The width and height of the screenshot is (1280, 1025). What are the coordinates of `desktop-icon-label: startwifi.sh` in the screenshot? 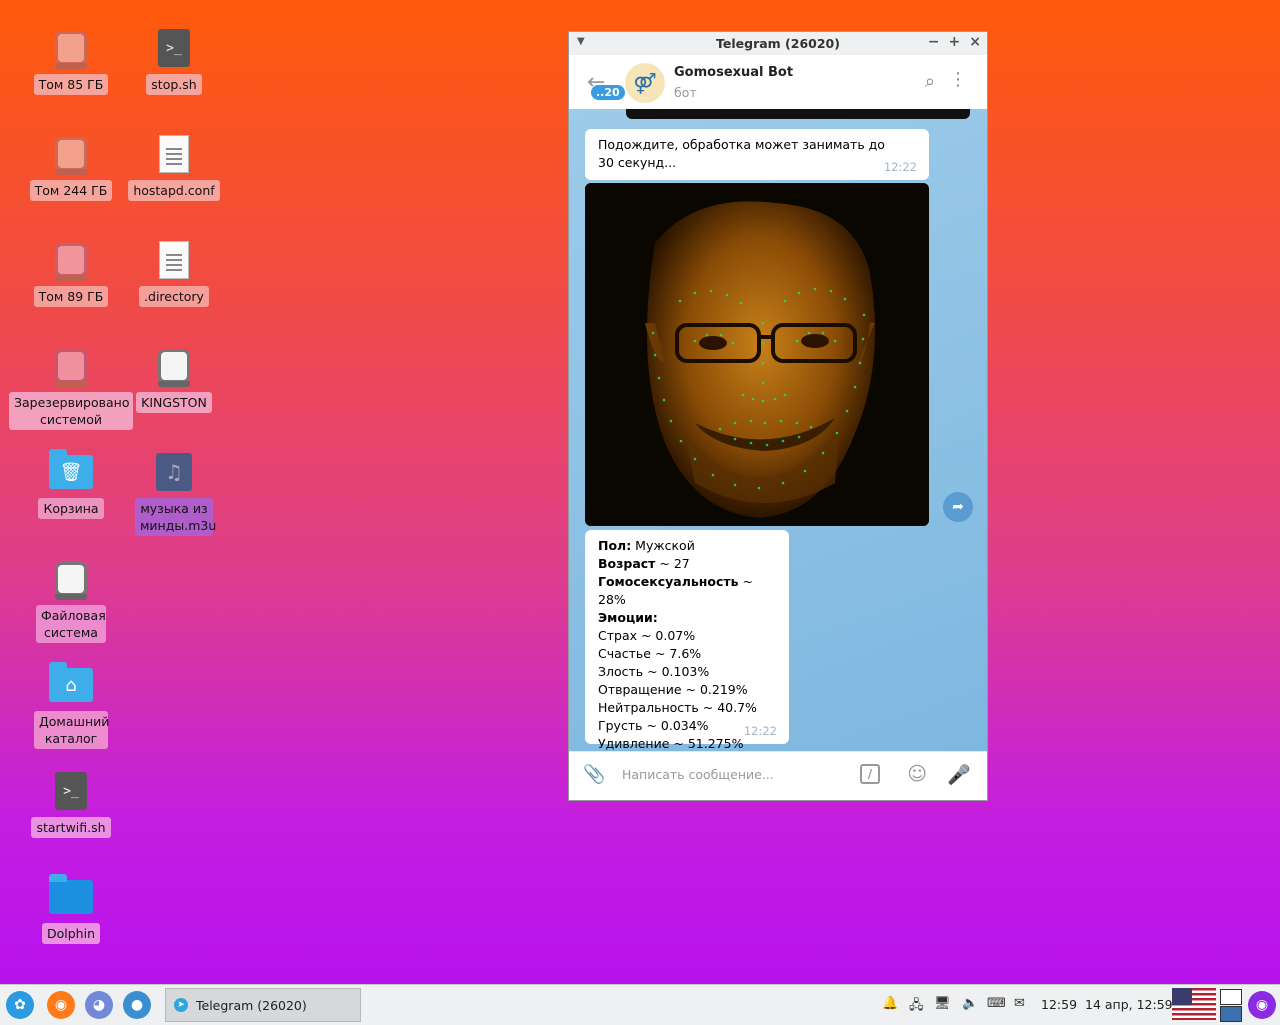 It's located at (71, 827).